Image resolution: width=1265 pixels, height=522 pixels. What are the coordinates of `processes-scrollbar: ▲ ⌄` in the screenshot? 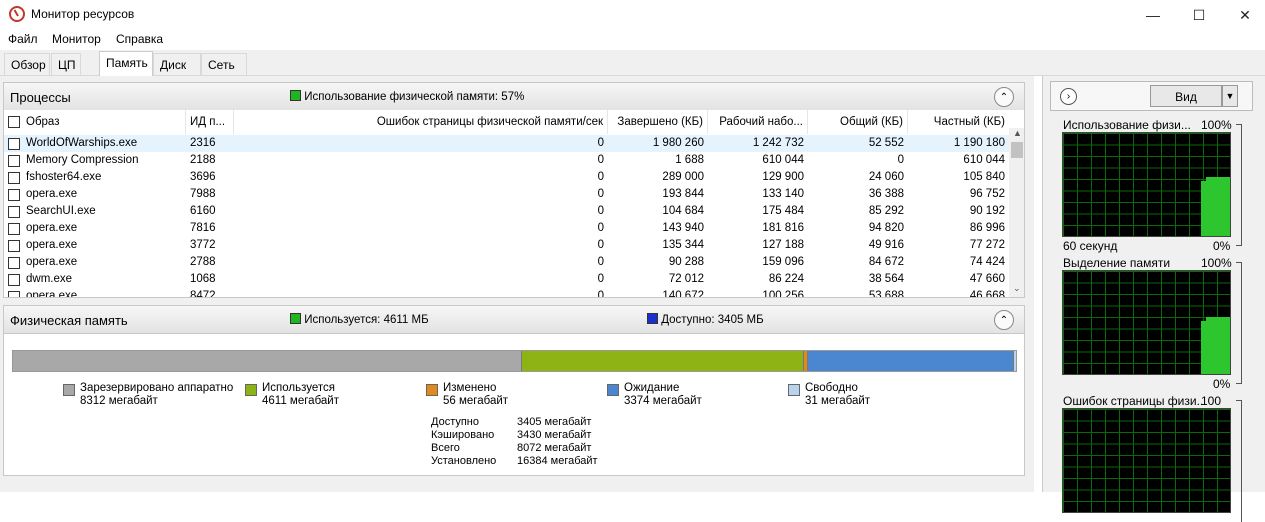 It's located at (1016, 212).